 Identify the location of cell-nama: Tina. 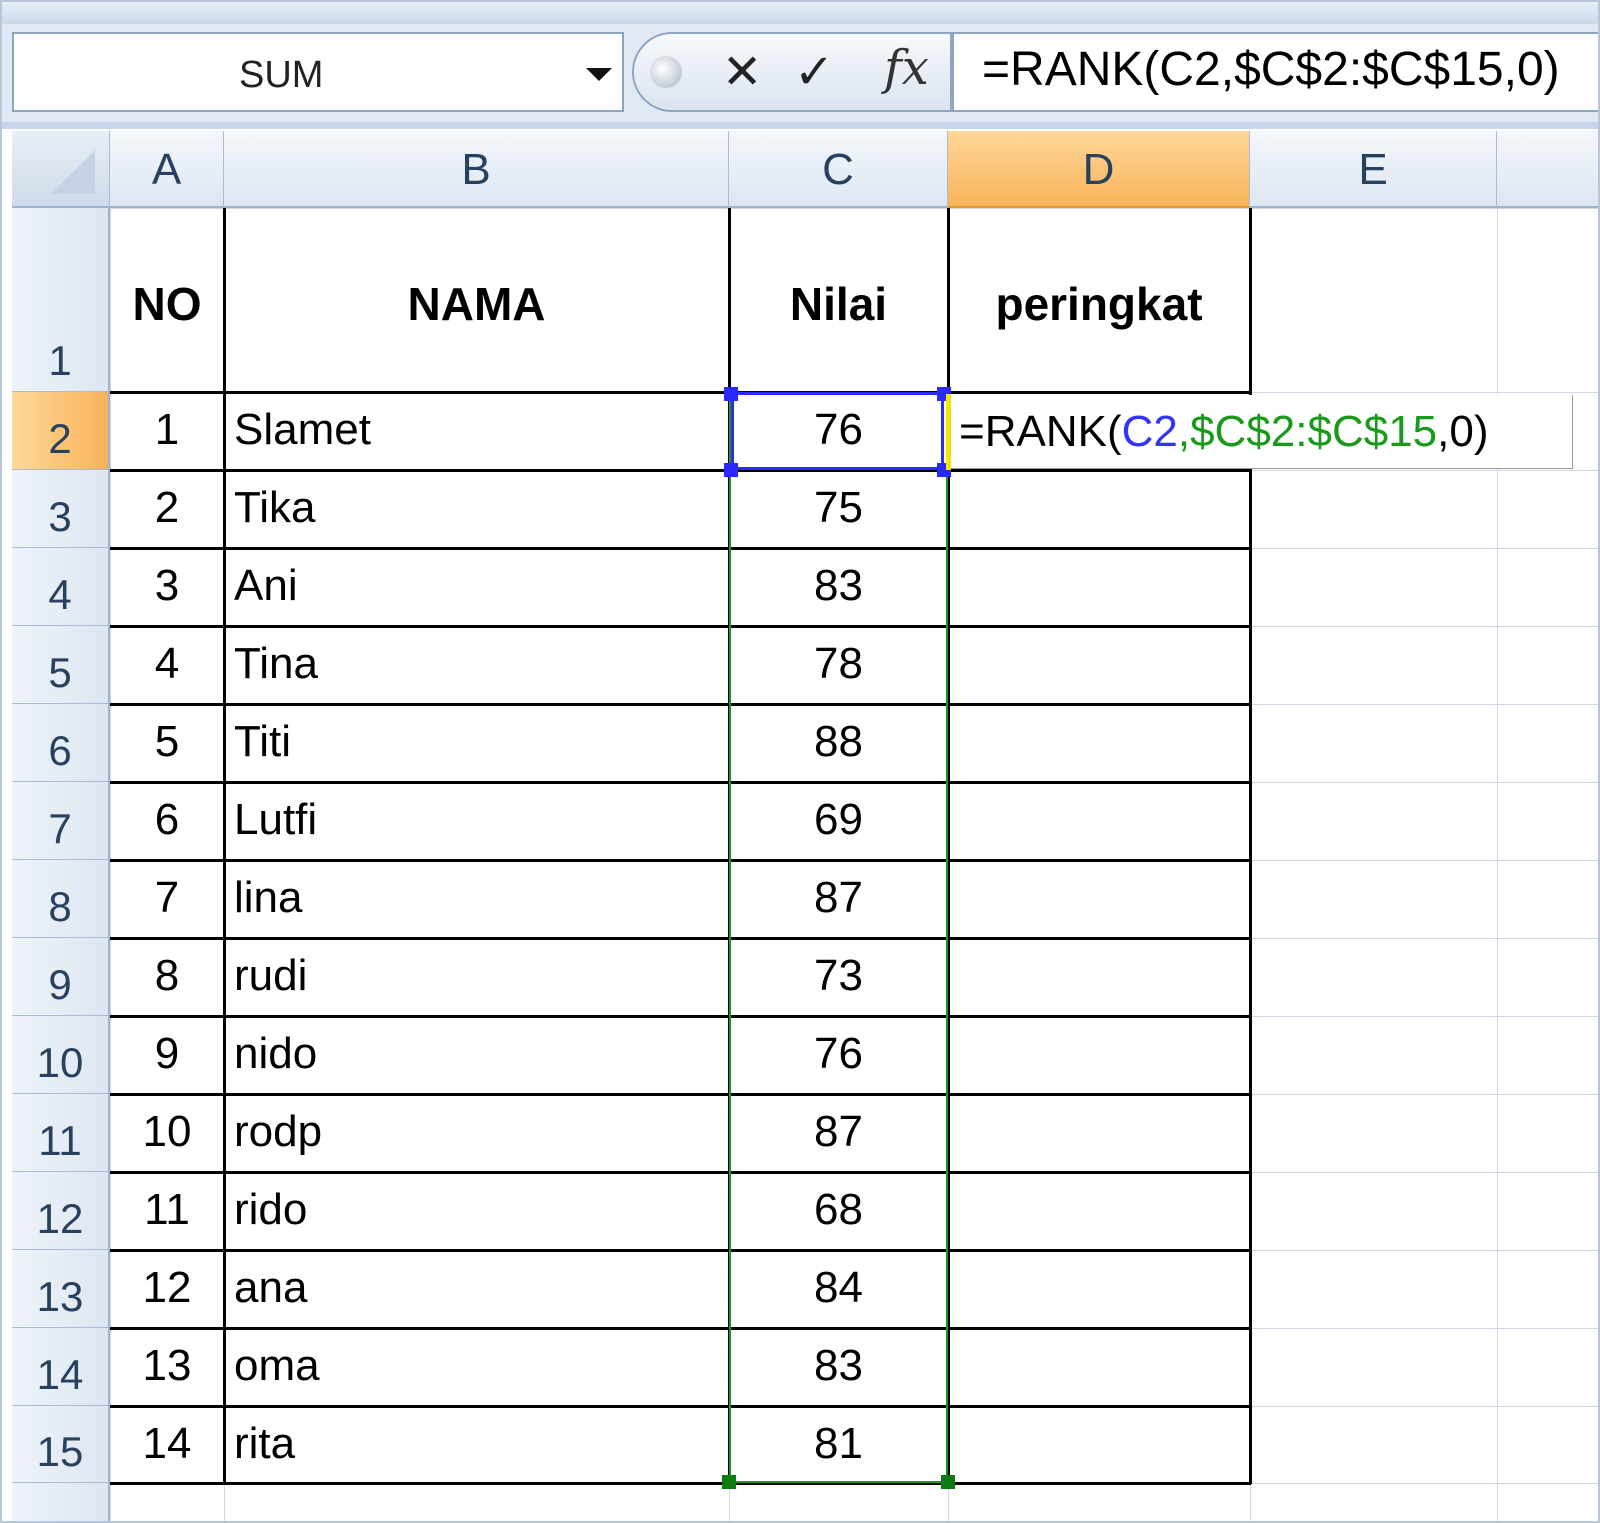
(276, 664).